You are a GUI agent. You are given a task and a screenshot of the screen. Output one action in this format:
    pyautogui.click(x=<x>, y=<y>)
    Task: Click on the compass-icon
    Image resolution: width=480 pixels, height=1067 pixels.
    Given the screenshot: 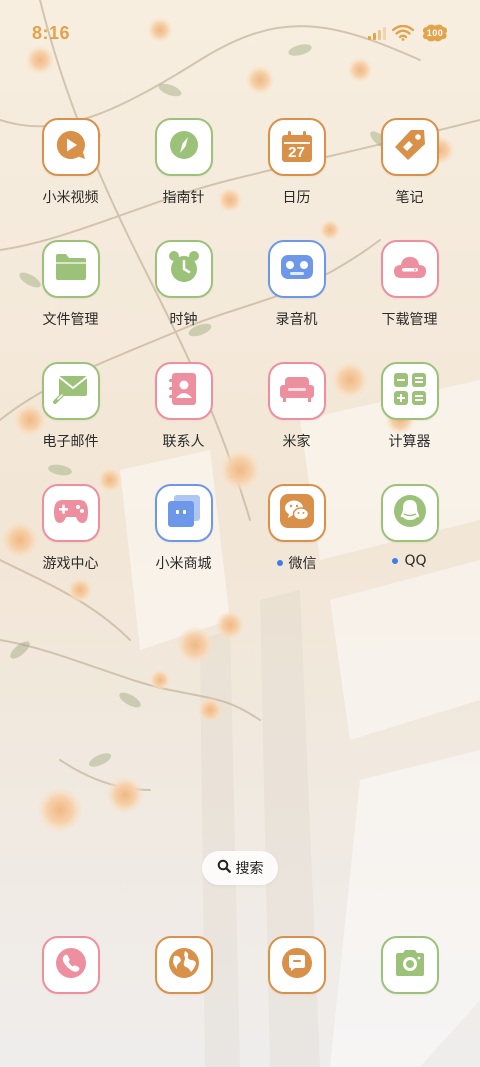 What is the action you would take?
    pyautogui.click(x=184, y=147)
    